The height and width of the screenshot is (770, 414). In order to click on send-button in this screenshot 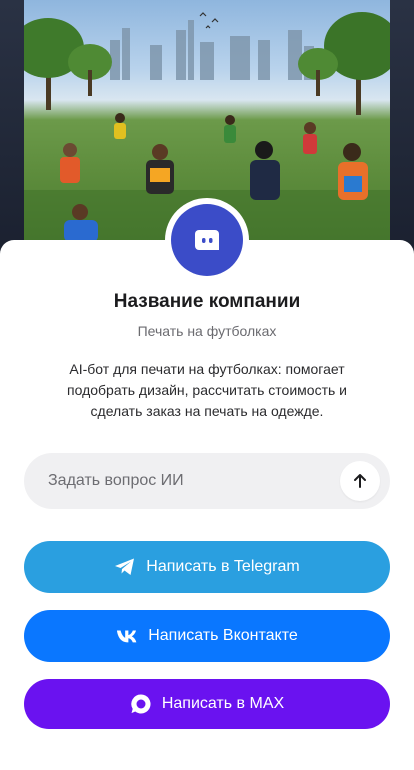, I will do `click(360, 481)`.